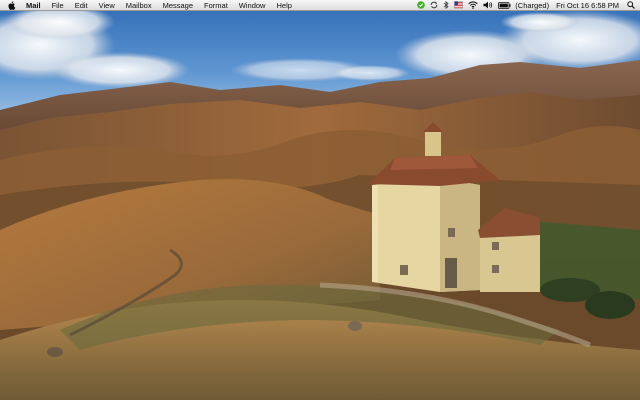  What do you see at coordinates (488, 5) in the screenshot?
I see `volume-icon` at bounding box center [488, 5].